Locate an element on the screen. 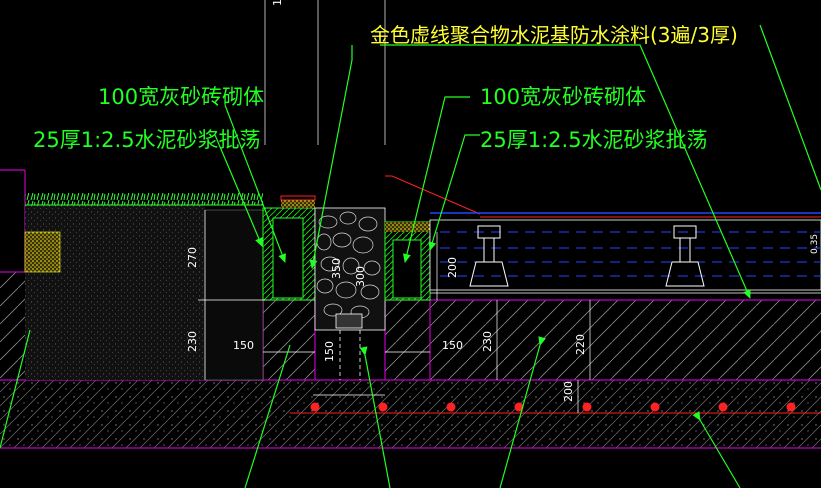 The image size is (821, 488). top-cut-dimension: 150 is located at coordinates (277, 3).